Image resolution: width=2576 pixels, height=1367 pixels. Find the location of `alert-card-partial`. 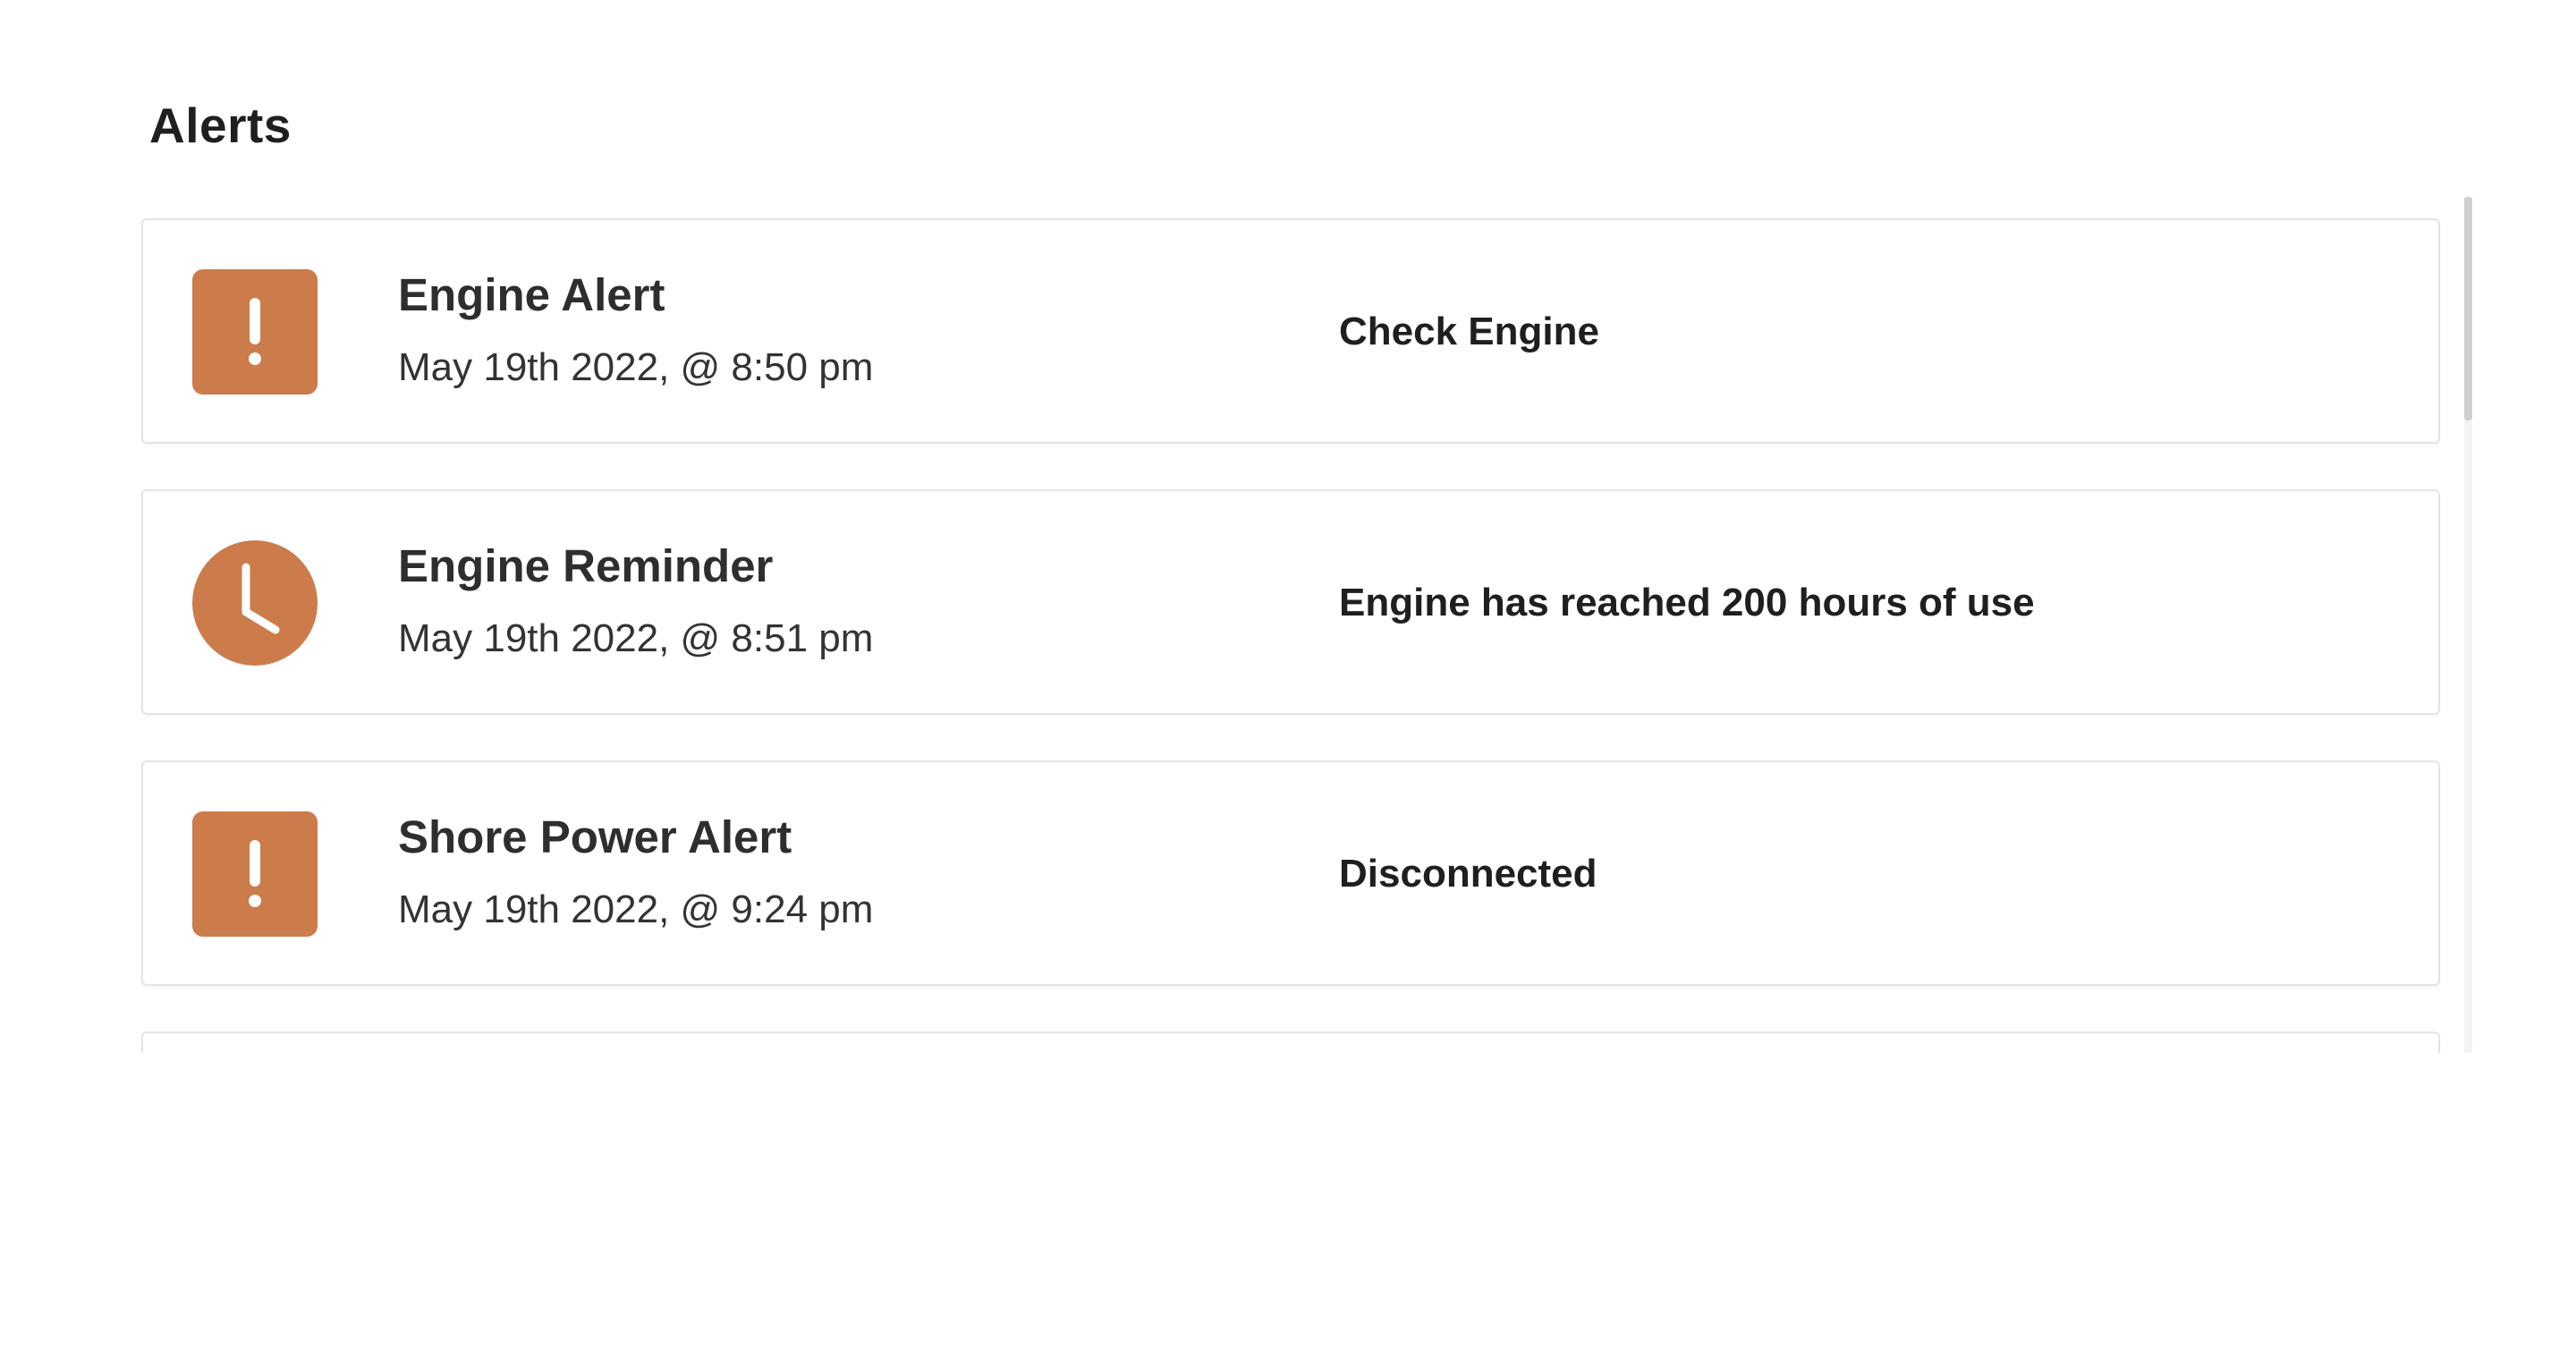

alert-card-partial is located at coordinates (1290, 1042).